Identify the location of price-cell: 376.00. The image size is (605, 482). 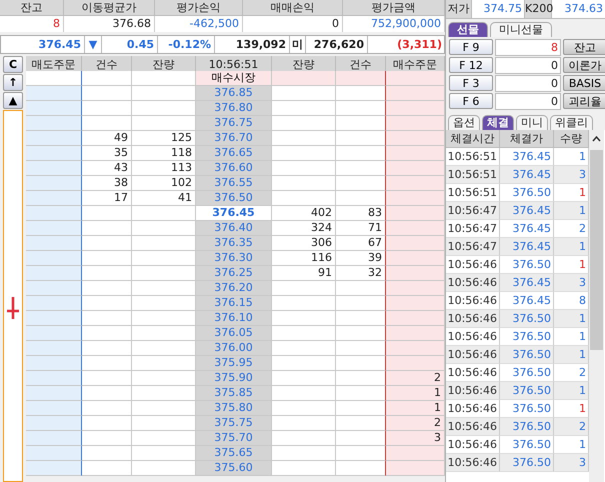
(234, 348).